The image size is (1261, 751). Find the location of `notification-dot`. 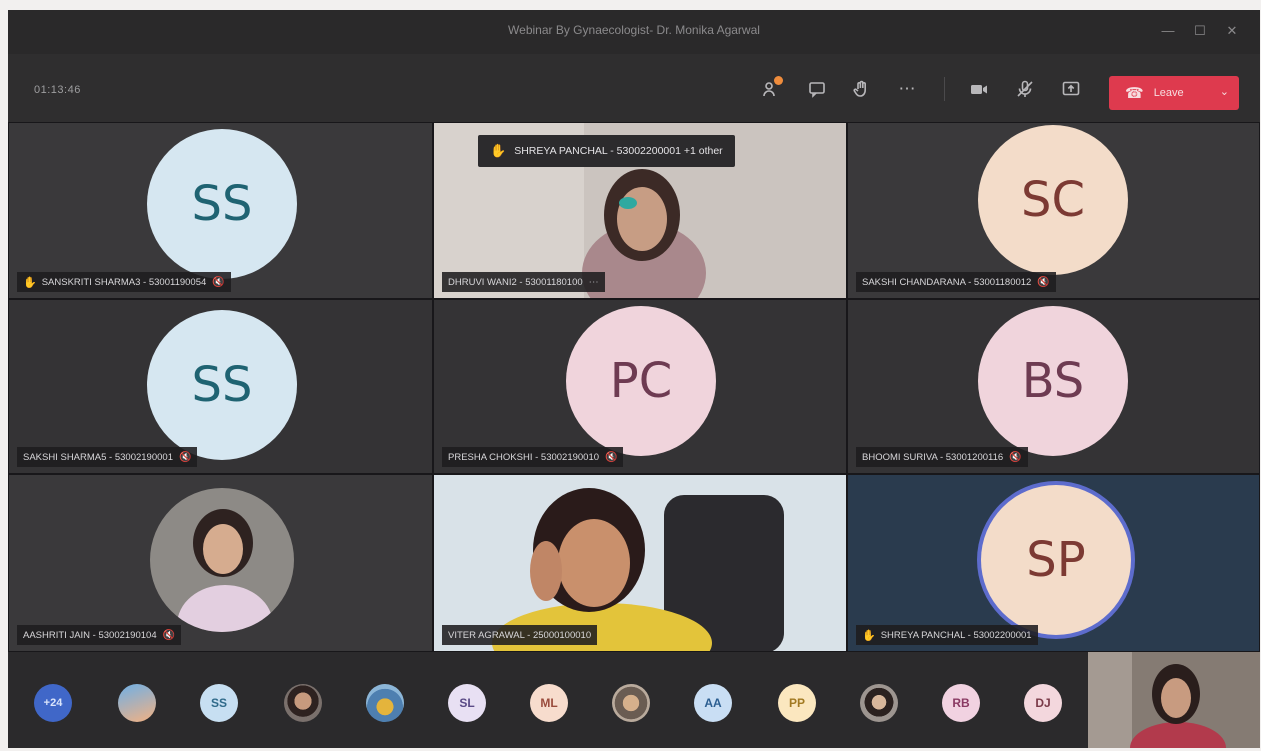

notification-dot is located at coordinates (778, 80).